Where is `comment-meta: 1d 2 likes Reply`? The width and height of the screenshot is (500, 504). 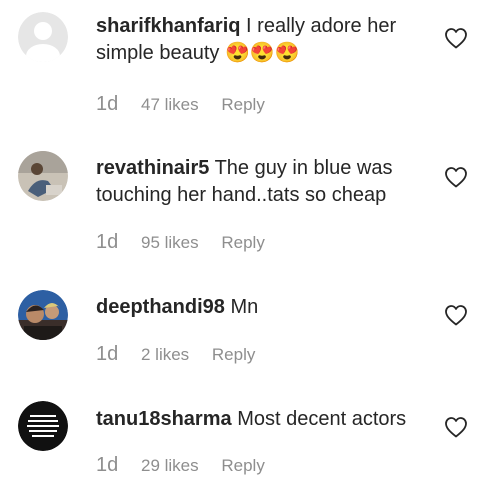
comment-meta: 1d 2 likes Reply is located at coordinates (175, 354).